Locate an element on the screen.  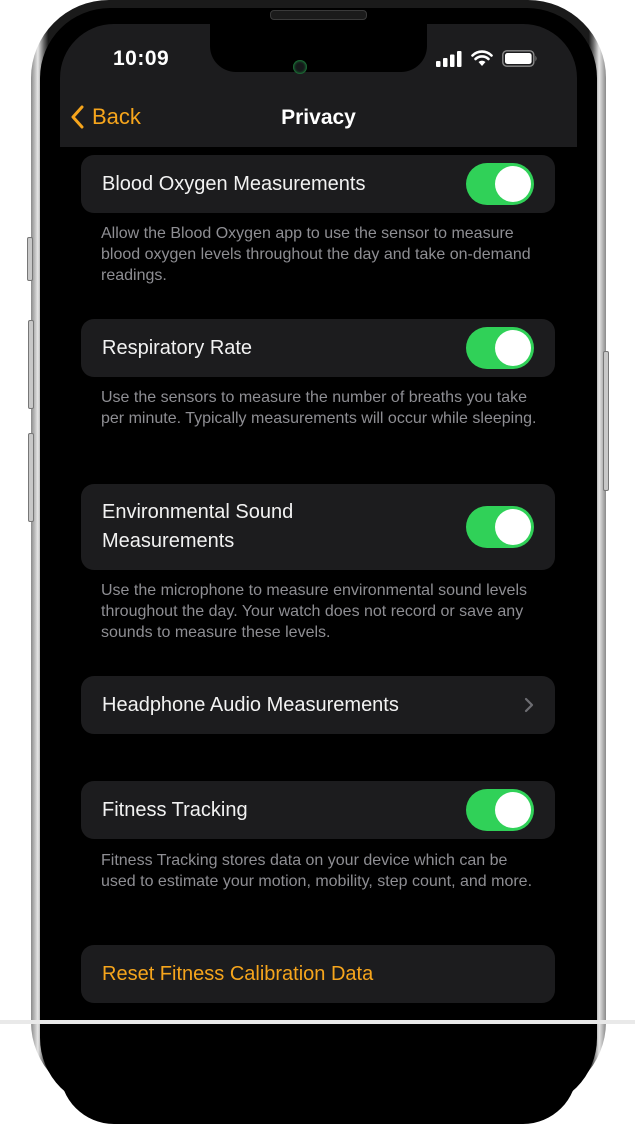
setting-row-headphone-audio: Headphone Audio Measurements is located at coordinates (318, 705).